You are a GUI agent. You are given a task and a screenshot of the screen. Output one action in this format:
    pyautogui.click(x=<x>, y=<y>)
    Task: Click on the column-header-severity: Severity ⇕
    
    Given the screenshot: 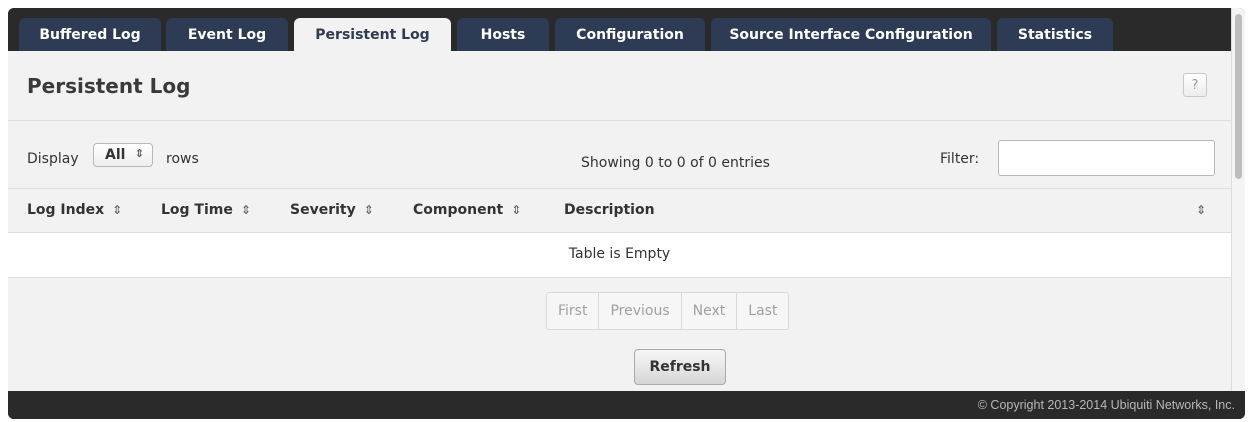 What is the action you would take?
    pyautogui.click(x=332, y=210)
    